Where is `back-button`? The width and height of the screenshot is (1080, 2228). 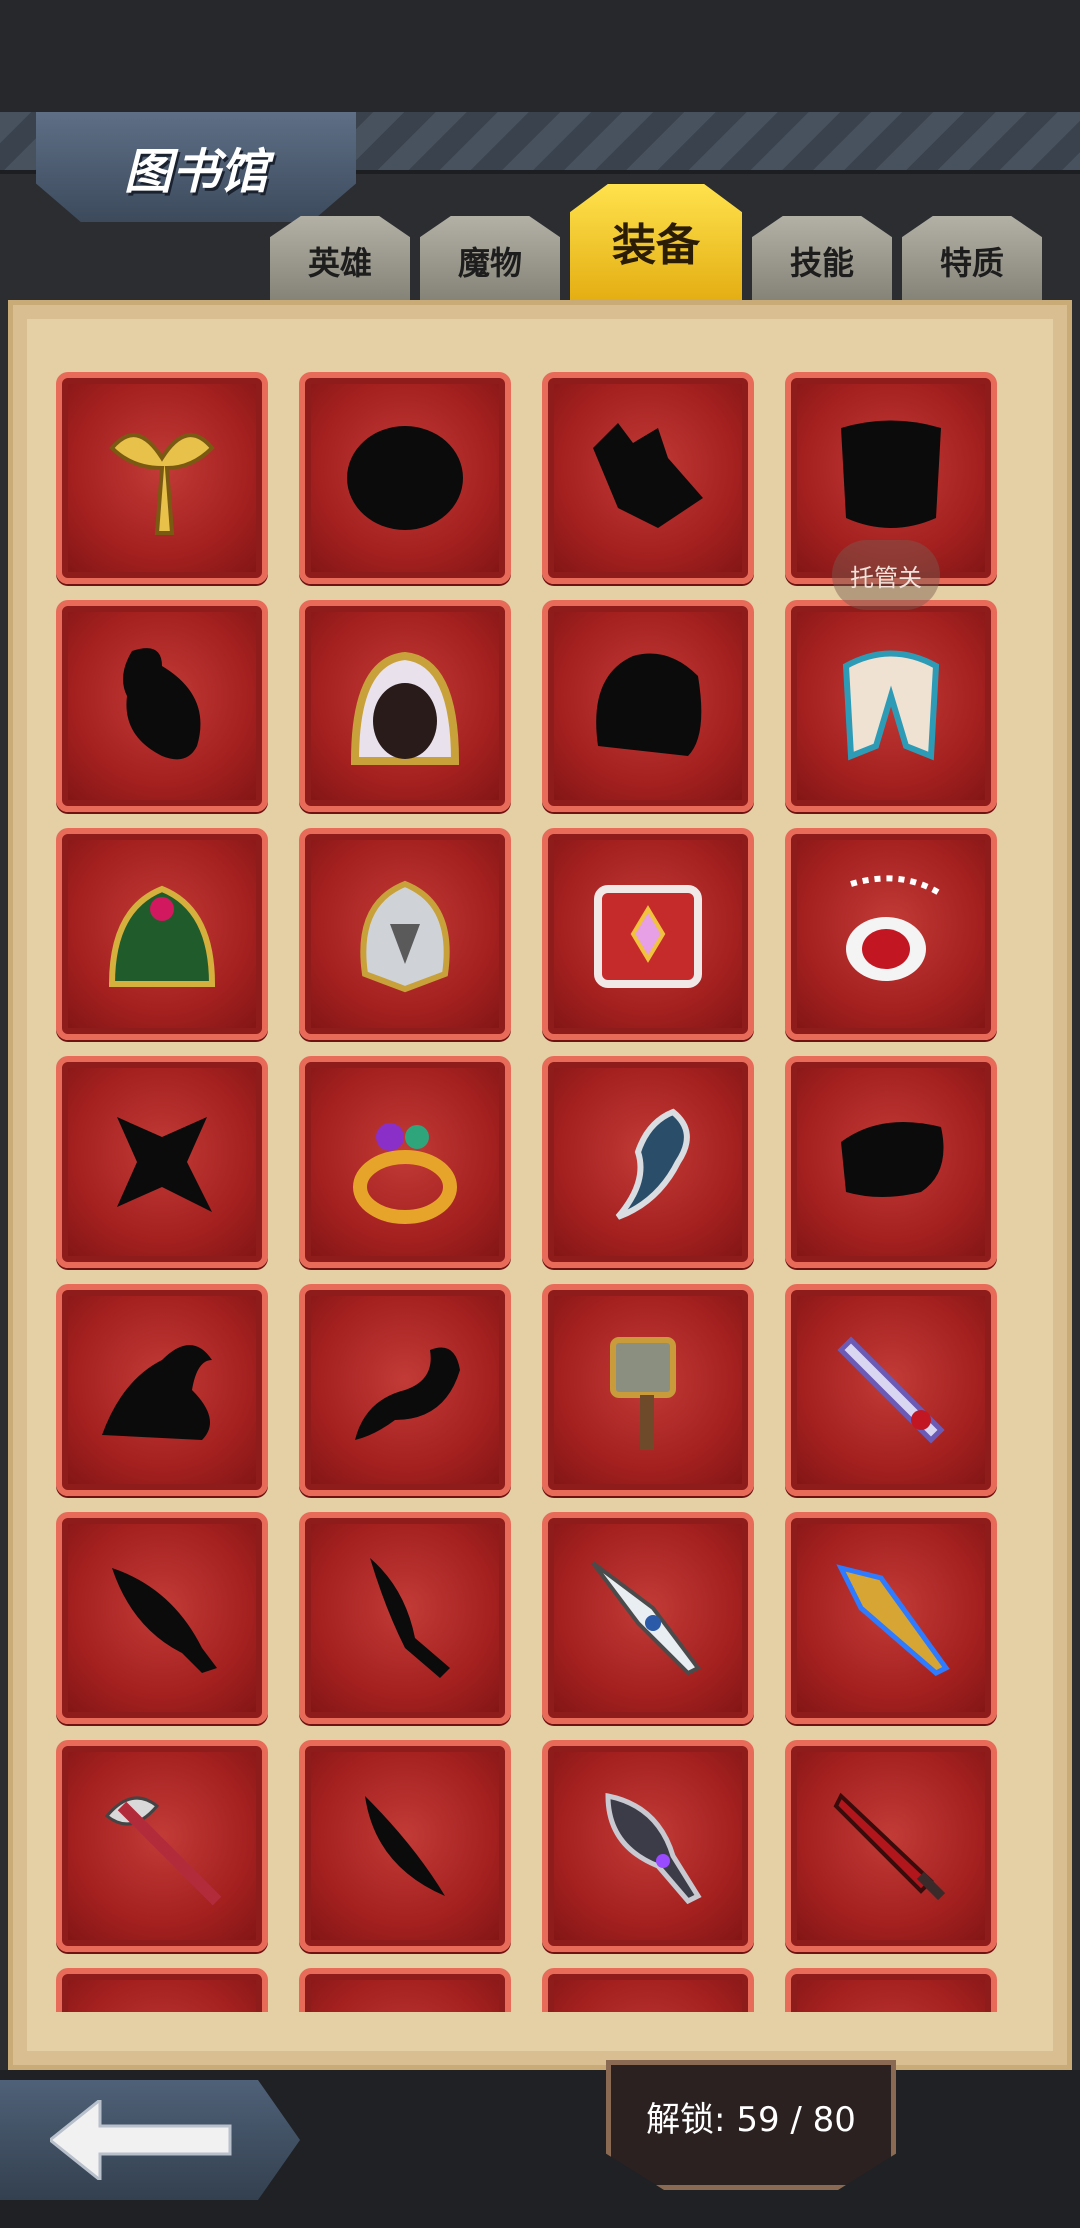 back-button is located at coordinates (150, 2140).